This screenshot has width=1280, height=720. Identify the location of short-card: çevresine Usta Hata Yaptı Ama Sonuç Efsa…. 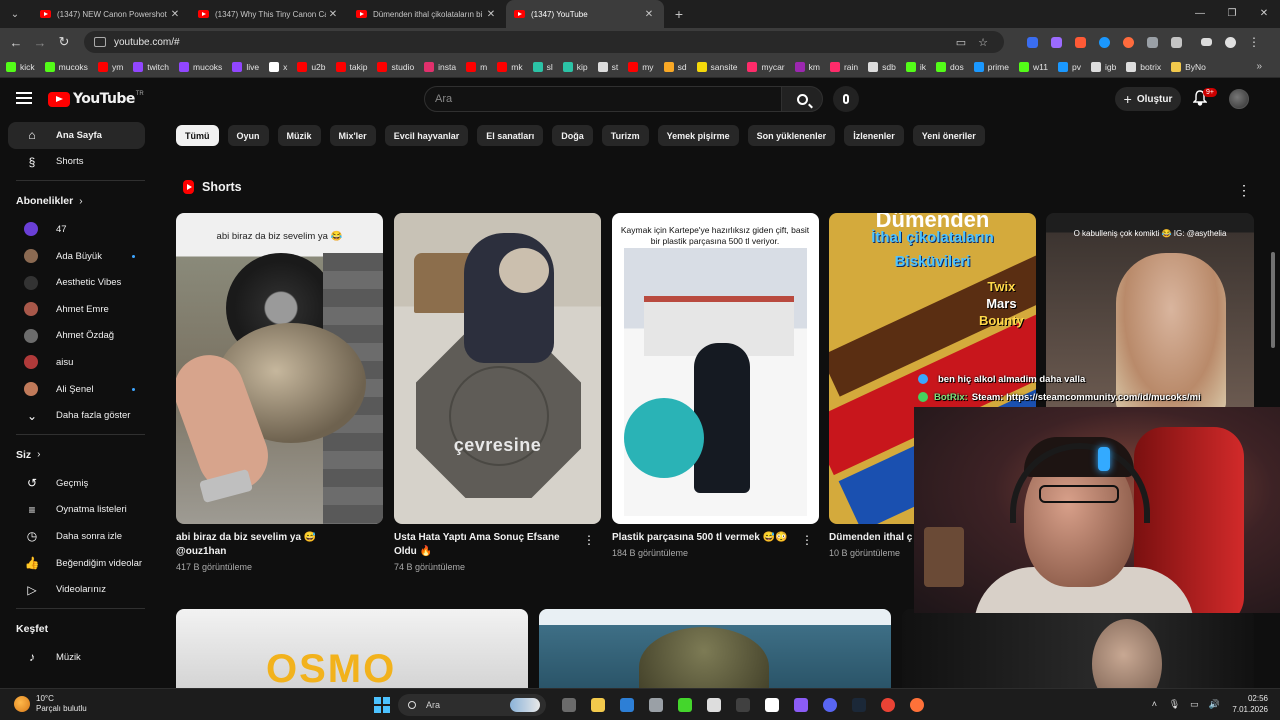
(497, 392).